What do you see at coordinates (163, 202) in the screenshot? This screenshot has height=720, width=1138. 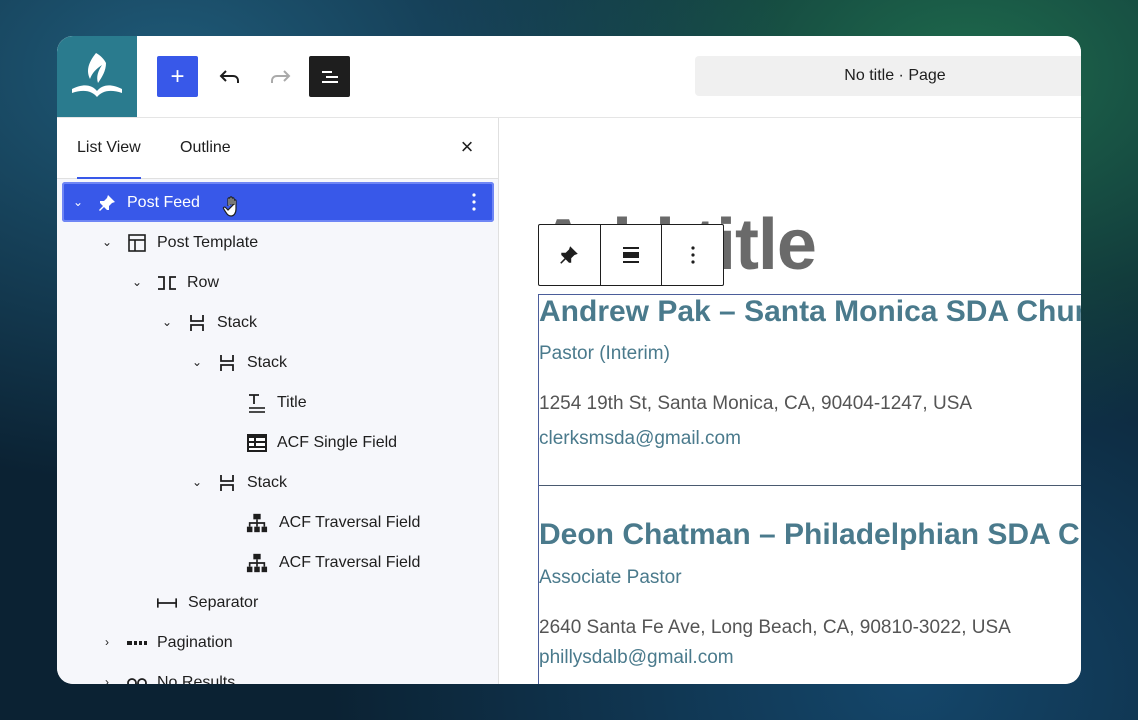 I see `tree-item-label: Post Feed` at bounding box center [163, 202].